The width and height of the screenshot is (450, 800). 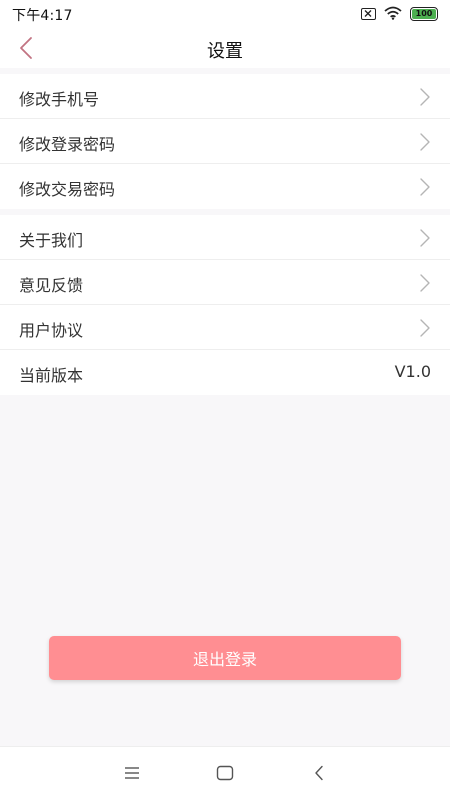 What do you see at coordinates (51, 330) in the screenshot?
I see `menu-item-label: 用户协议` at bounding box center [51, 330].